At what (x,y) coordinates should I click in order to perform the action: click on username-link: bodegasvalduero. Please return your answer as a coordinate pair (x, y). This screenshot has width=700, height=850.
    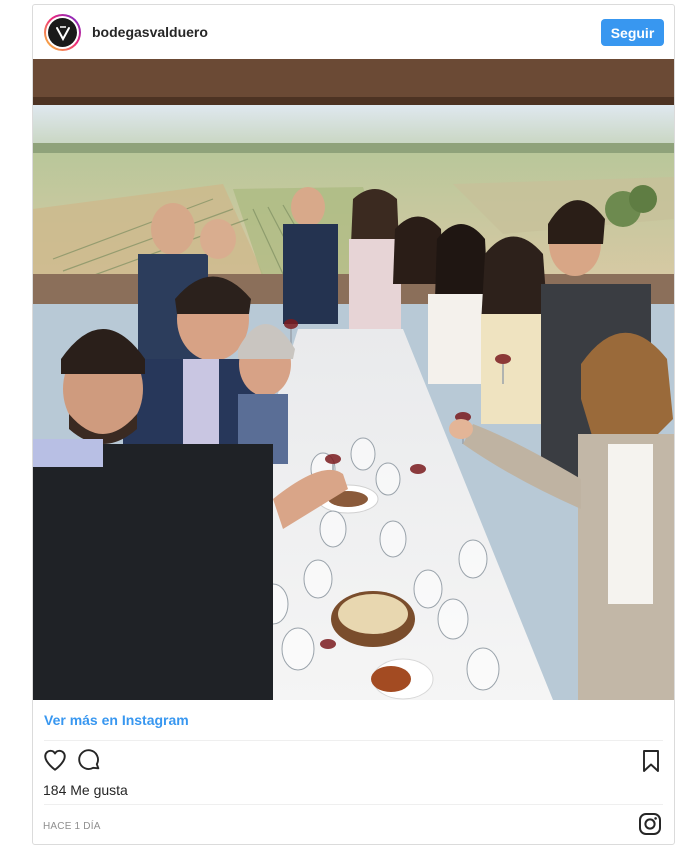
    Looking at the image, I should click on (150, 32).